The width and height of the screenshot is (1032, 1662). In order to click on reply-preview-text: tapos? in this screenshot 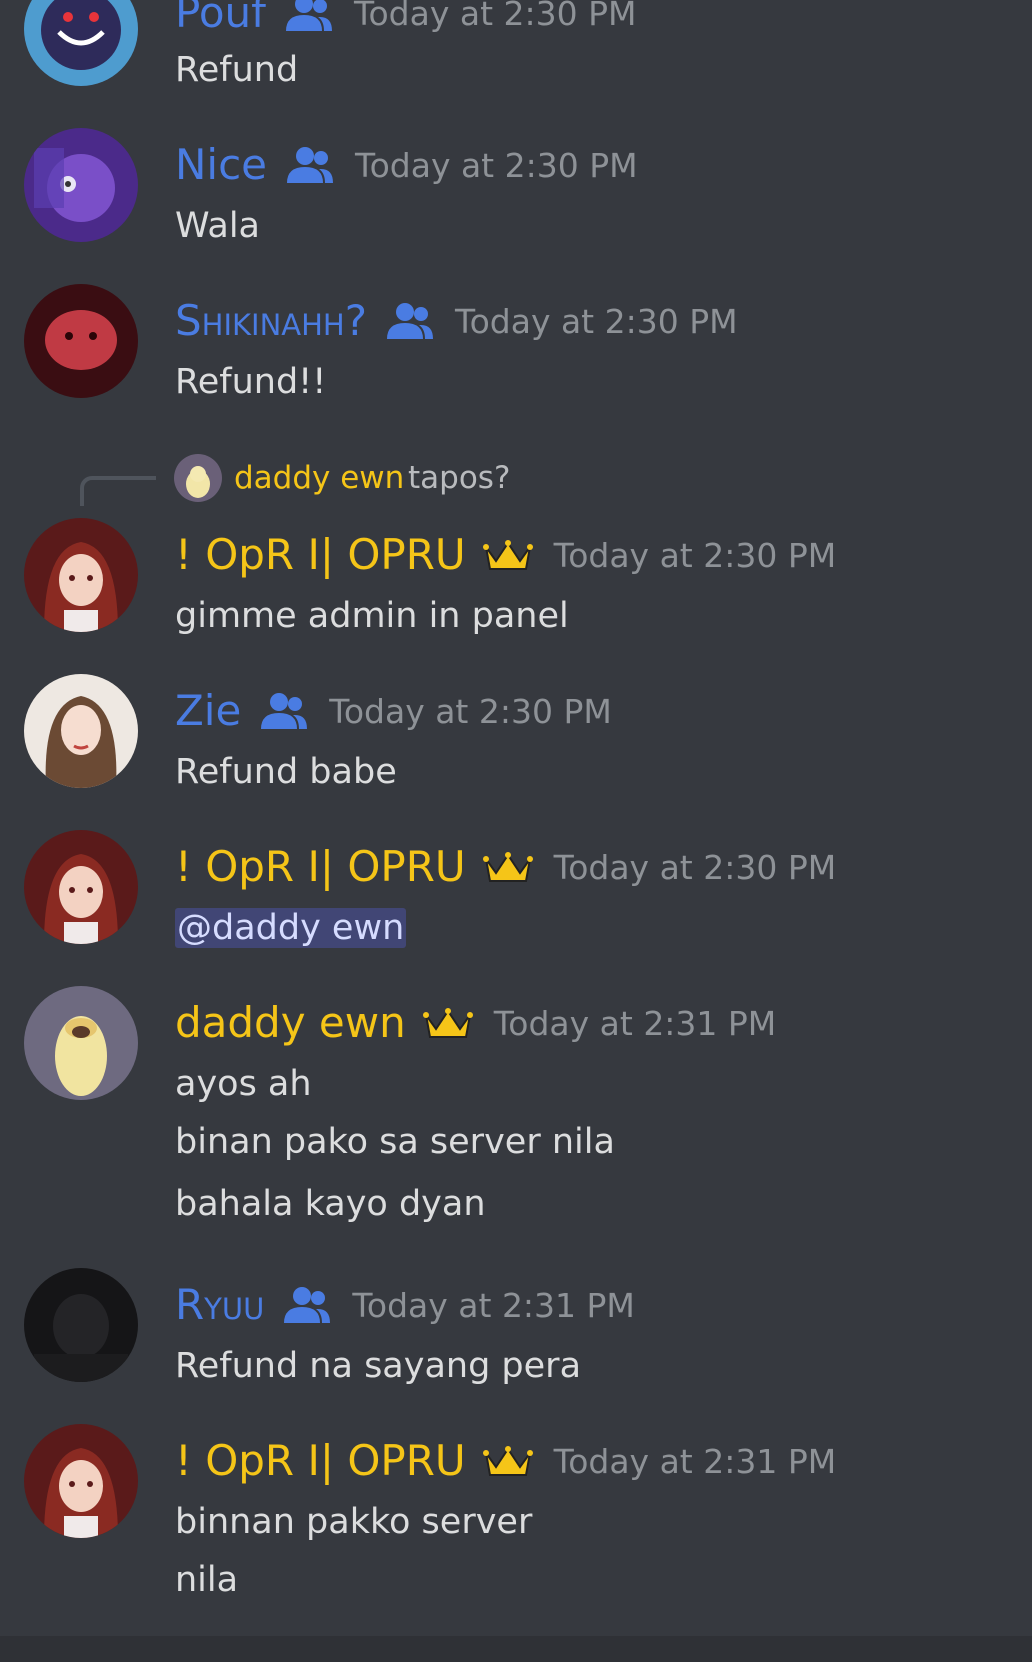, I will do `click(459, 478)`.